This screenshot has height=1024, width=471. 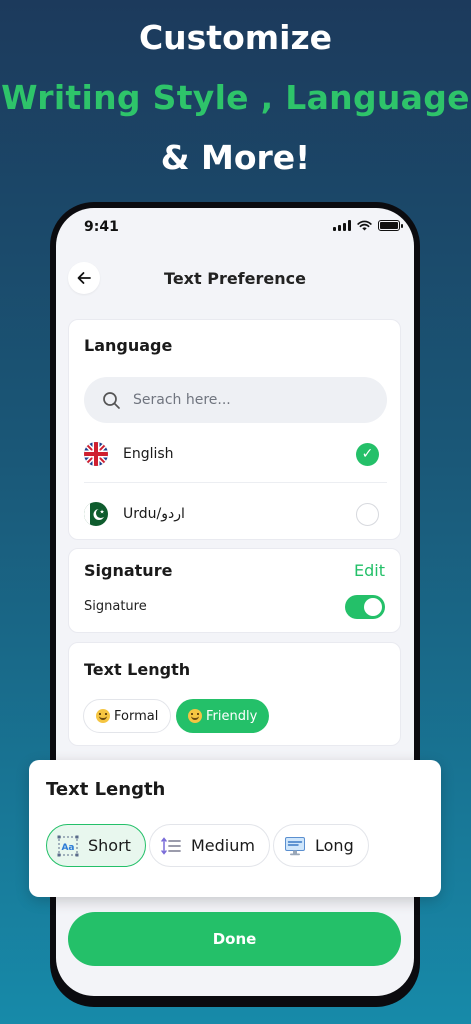 I want to click on pakistan-flag-icon, so click(x=96, y=514).